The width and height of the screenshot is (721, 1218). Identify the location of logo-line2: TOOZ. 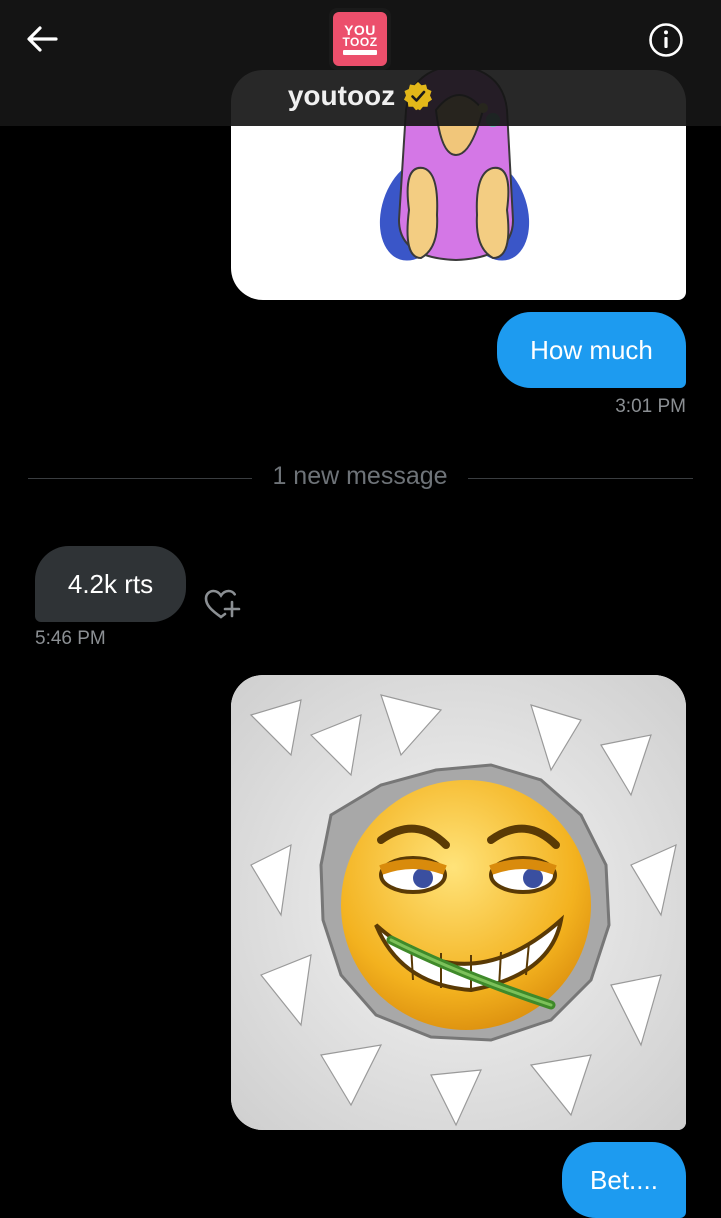
(360, 41).